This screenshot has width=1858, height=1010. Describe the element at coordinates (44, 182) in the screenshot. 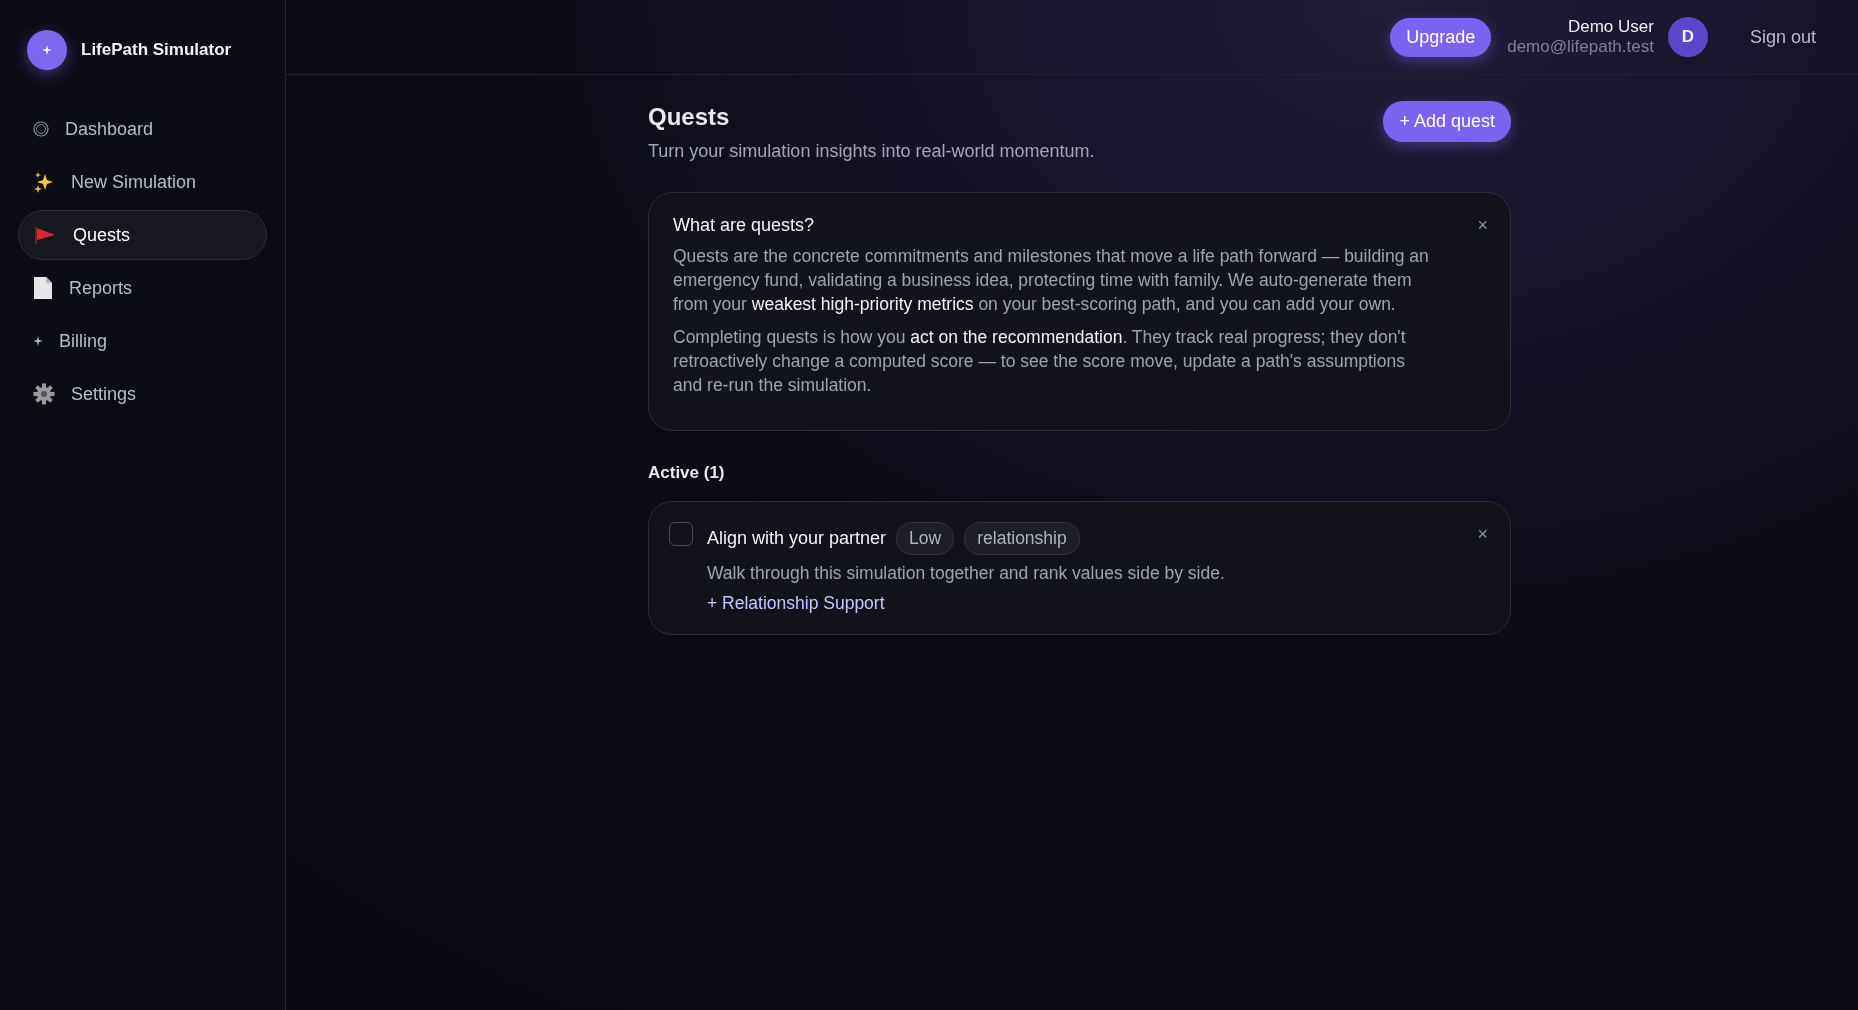

I see `sparkles-icon` at that location.